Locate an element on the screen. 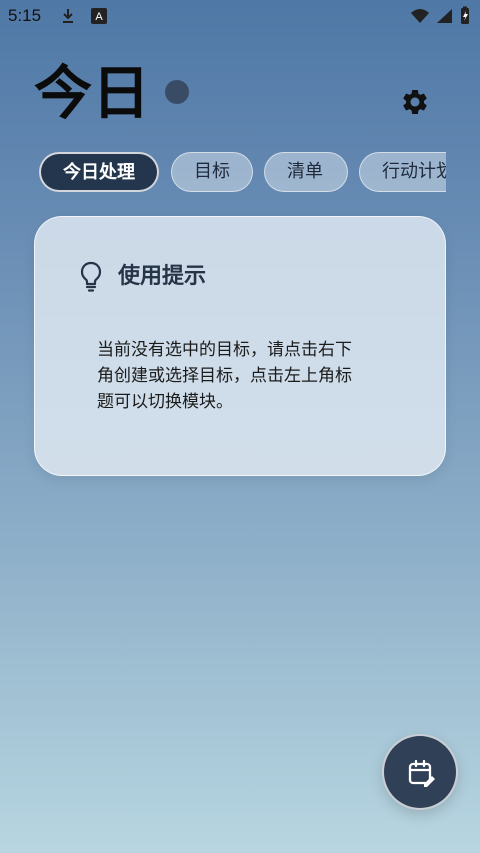  hint-line: 题可以切换模块。 is located at coordinates (165, 402).